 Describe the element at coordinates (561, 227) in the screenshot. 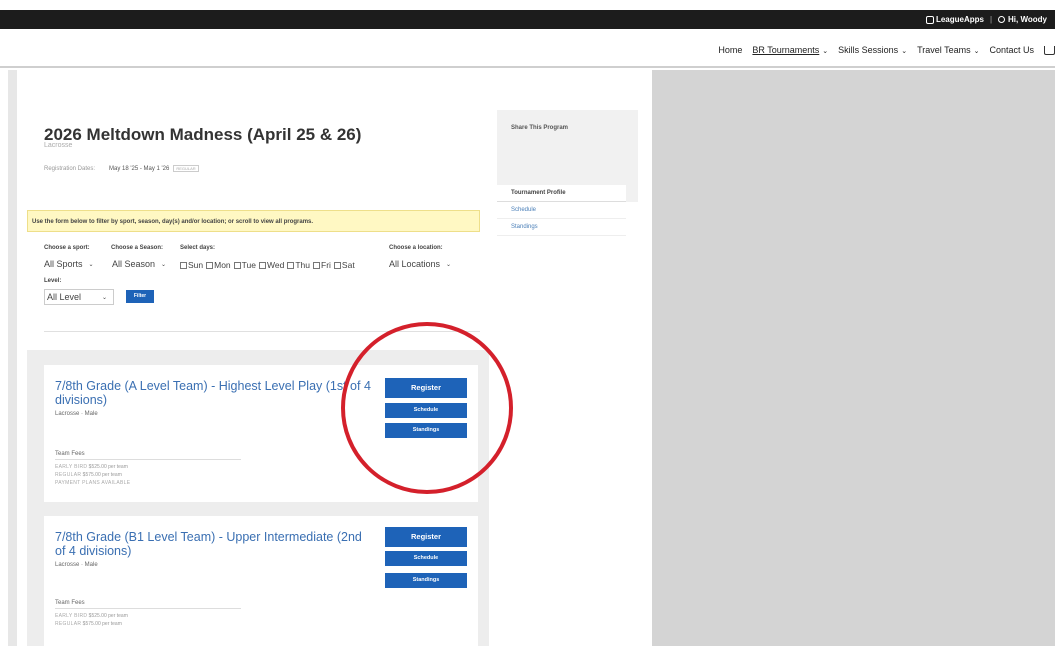

I see `sidebar-item-standings: Standings` at that location.